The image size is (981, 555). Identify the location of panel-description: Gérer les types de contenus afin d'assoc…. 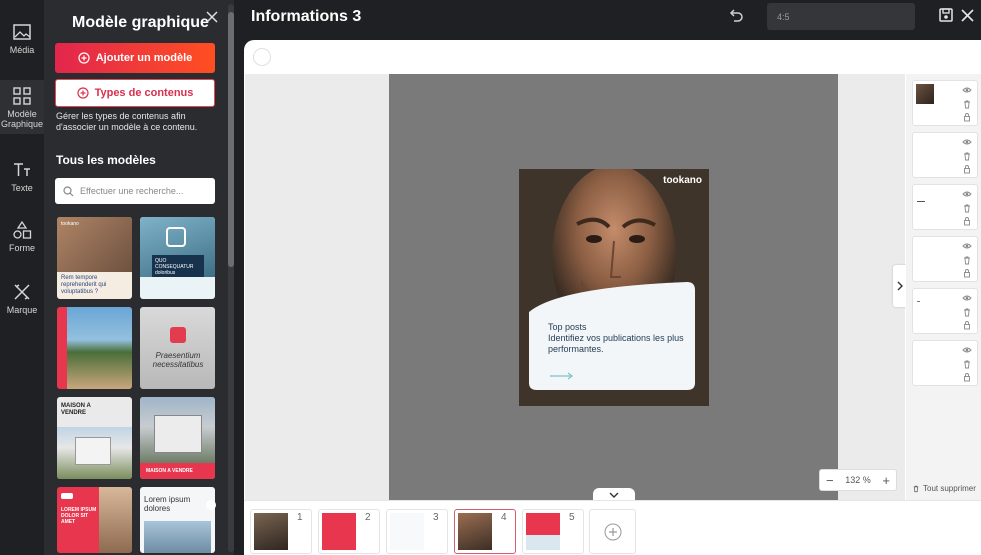
(127, 121).